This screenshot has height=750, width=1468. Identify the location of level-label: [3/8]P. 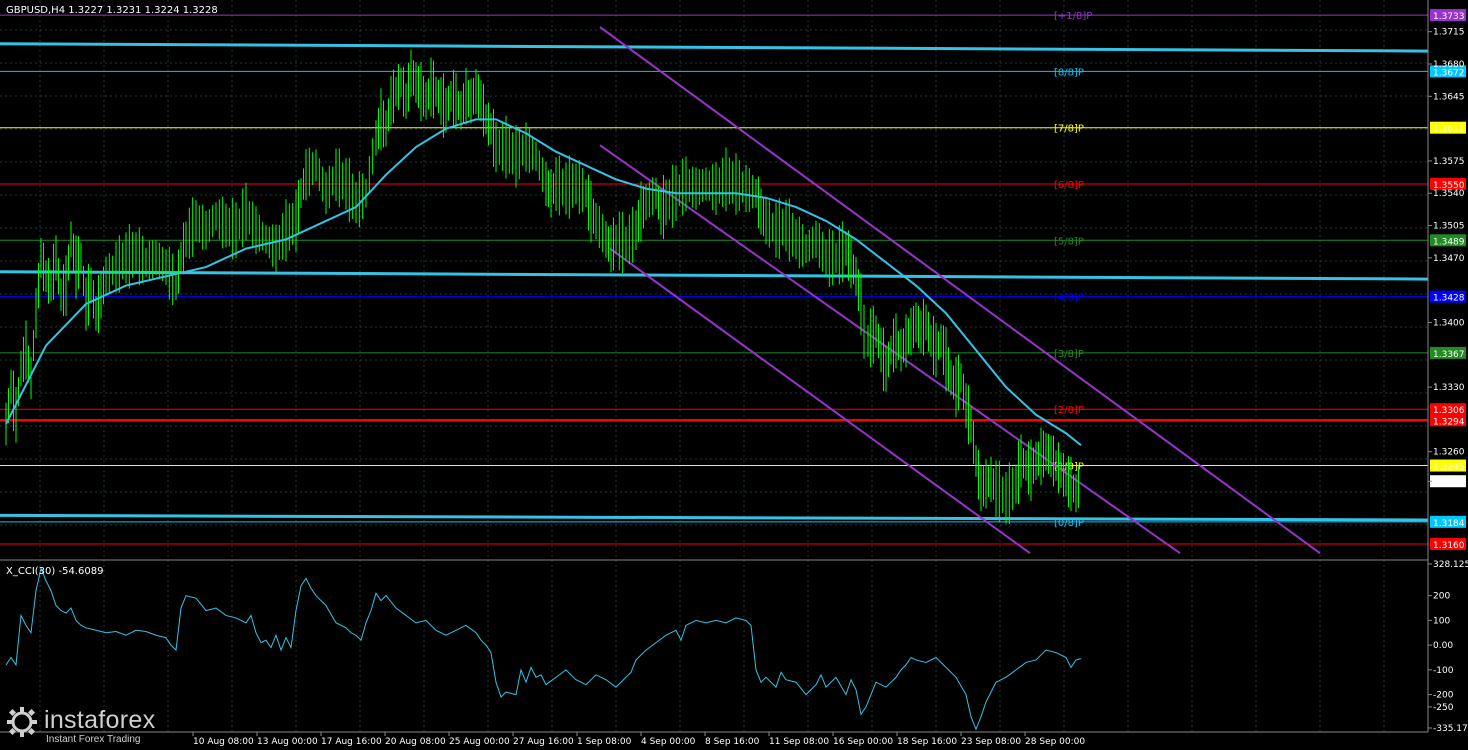
(1069, 354).